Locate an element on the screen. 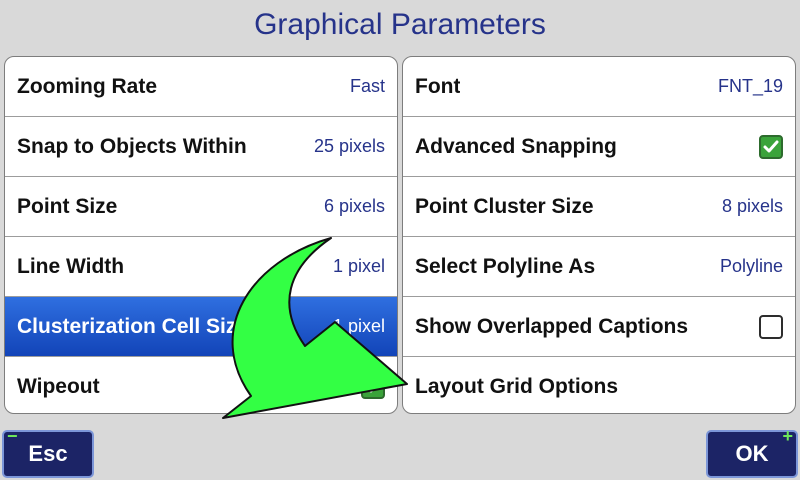 Image resolution: width=800 pixels, height=480 pixels. setting-font: Font FNT_19 is located at coordinates (599, 87).